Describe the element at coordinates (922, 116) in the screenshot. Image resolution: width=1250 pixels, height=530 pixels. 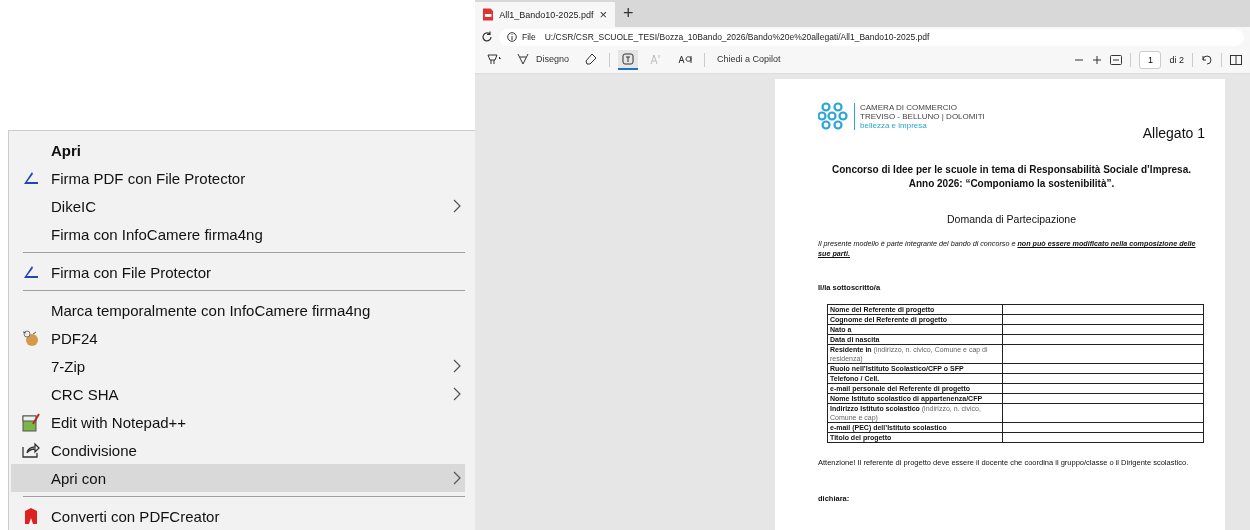
I see `logo-text: TREVISO - BELLUNO | DOLOMITI` at that location.